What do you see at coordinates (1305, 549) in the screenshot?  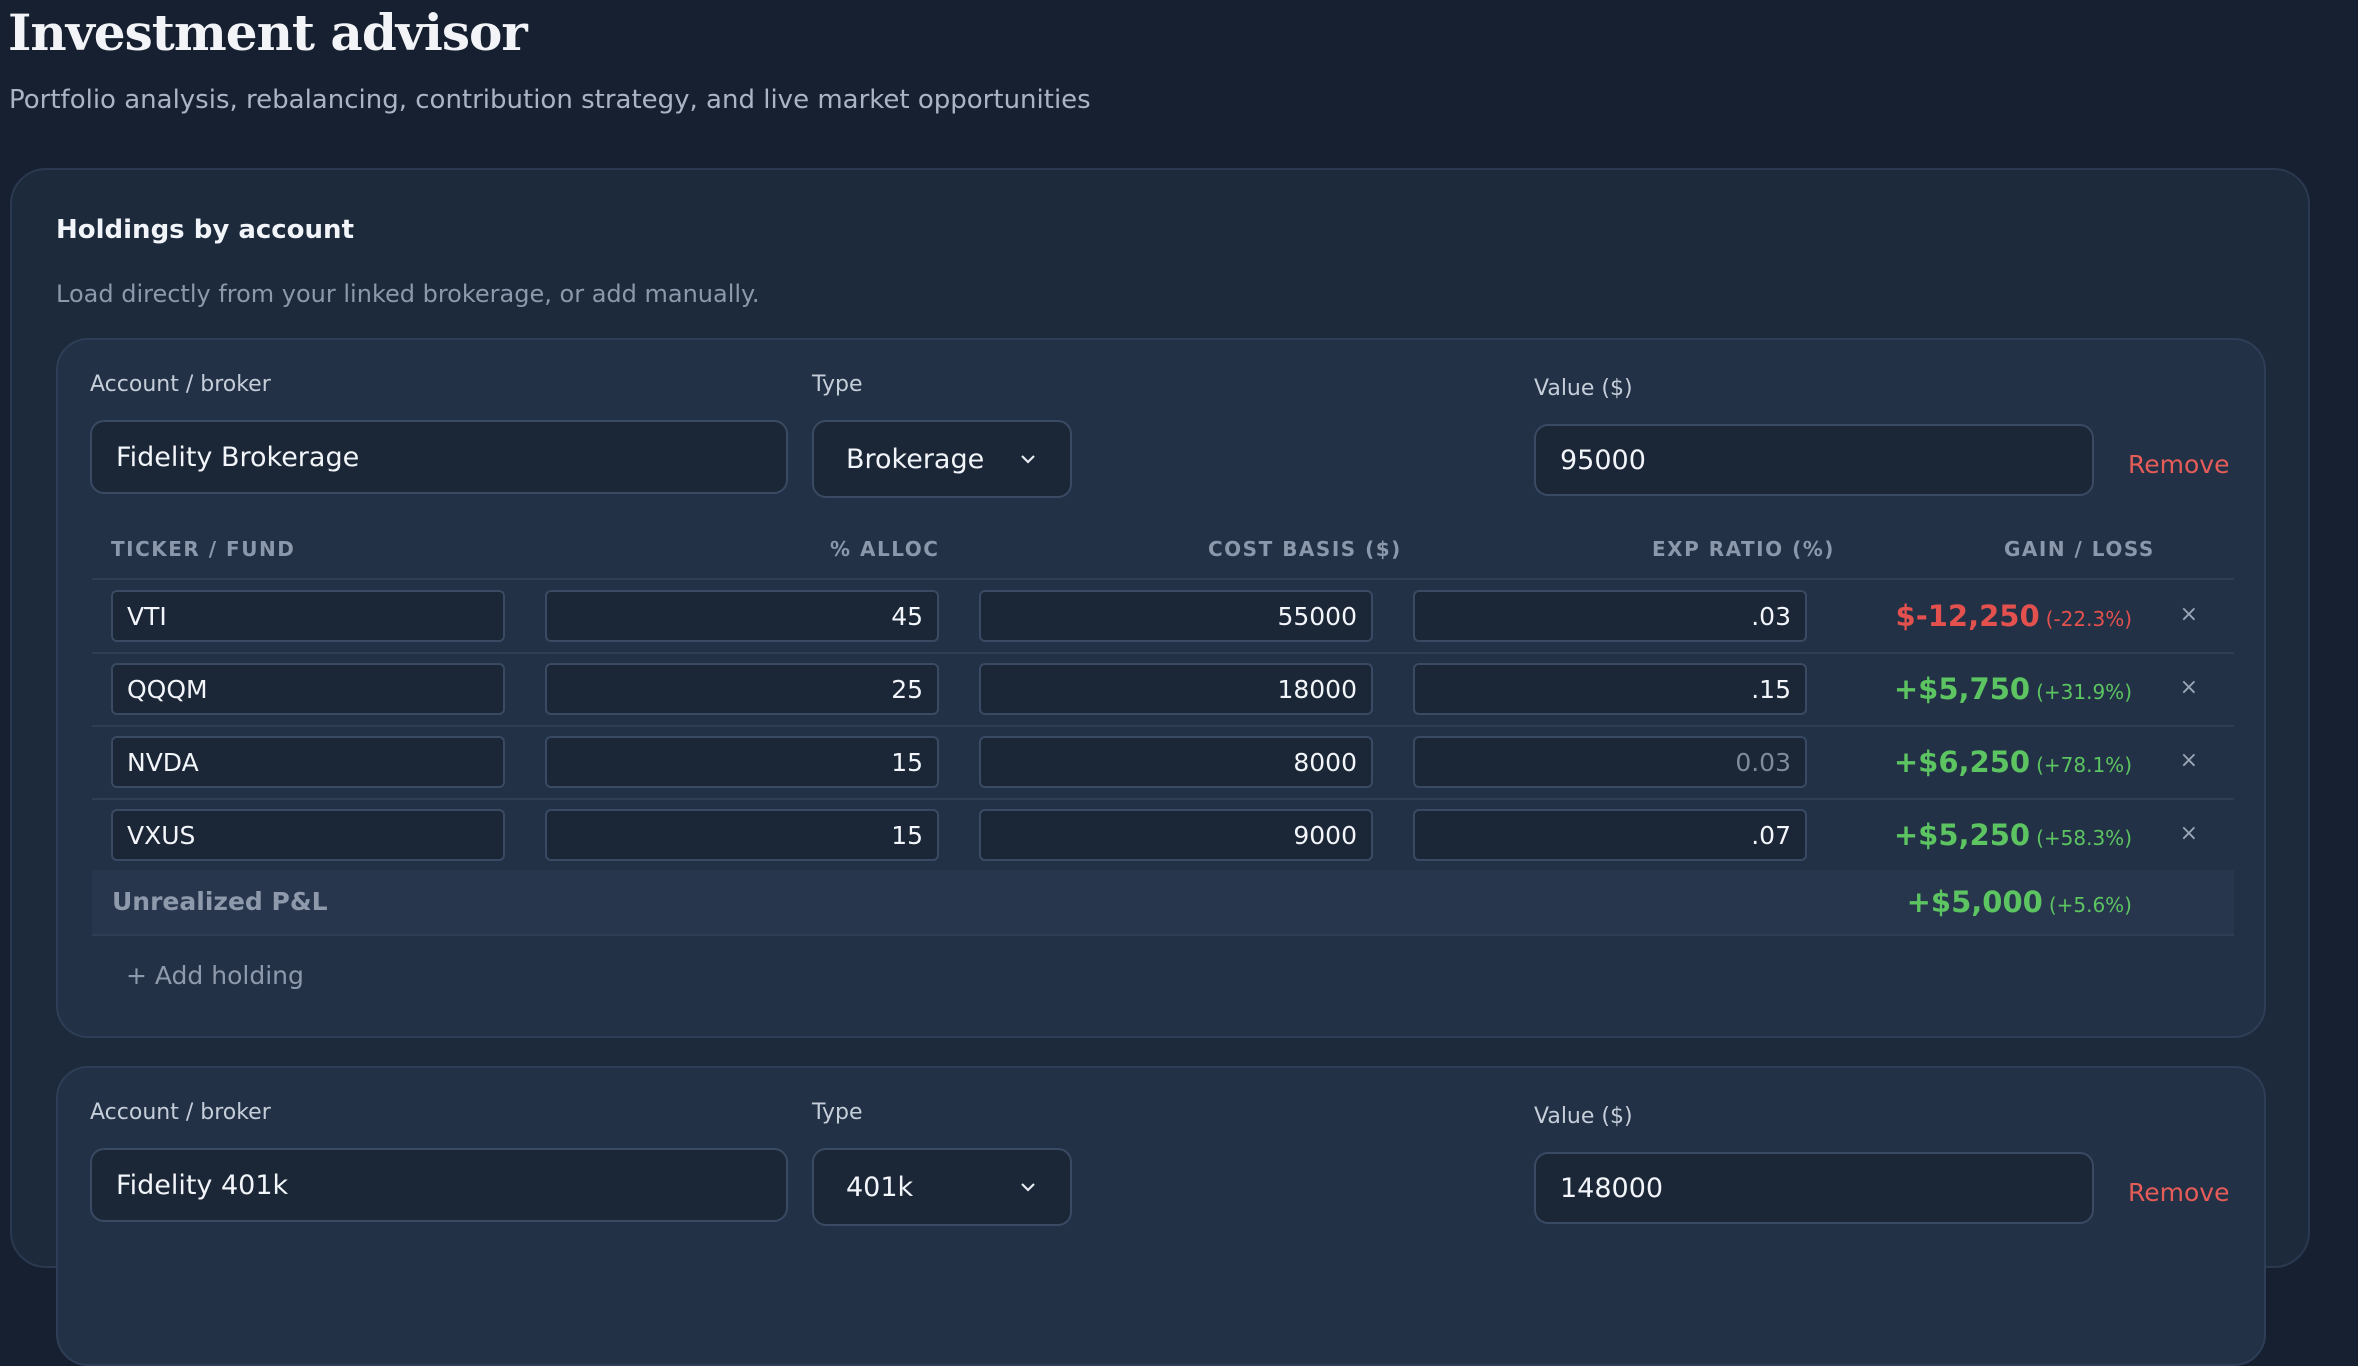 I see `column-header-cost-basis: COST BASIS ($)` at bounding box center [1305, 549].